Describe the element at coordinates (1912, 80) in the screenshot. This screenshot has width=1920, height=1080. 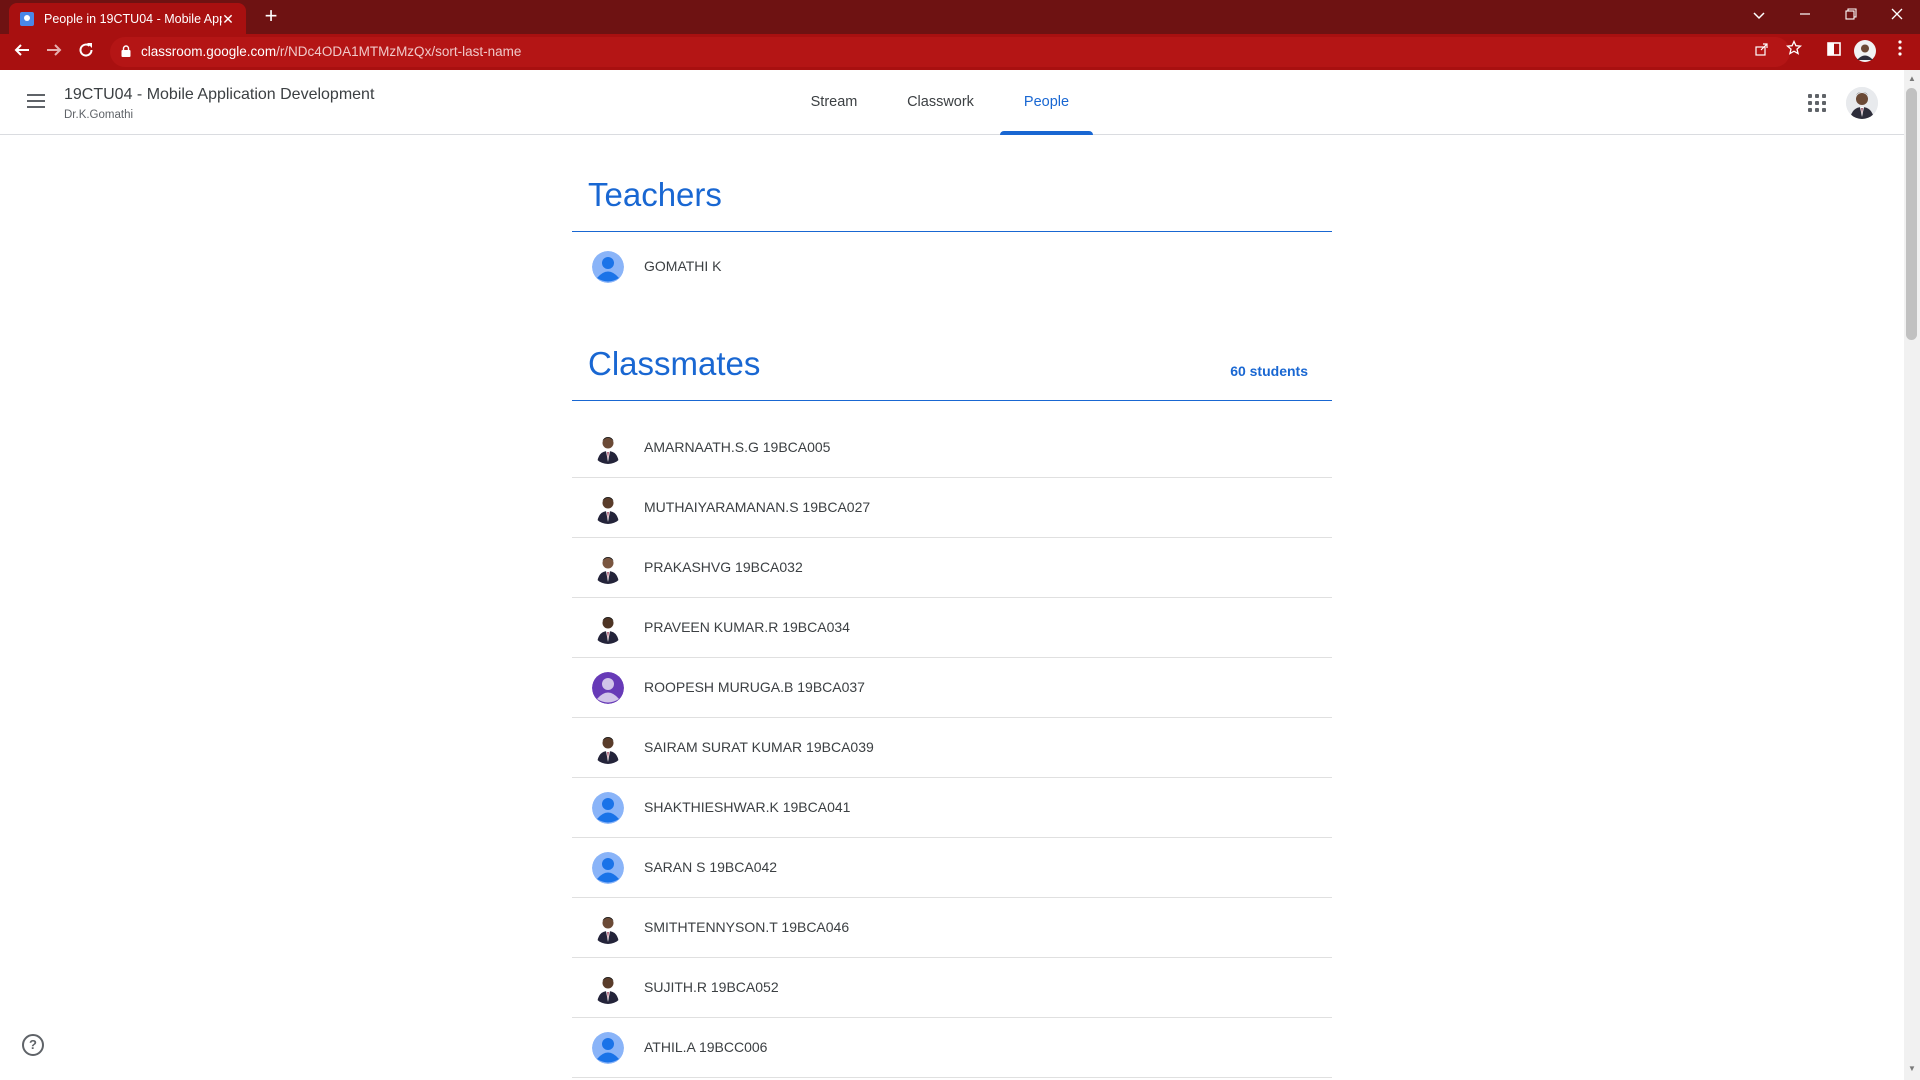
I see `scroll-up-arrow-icon: ▲` at that location.